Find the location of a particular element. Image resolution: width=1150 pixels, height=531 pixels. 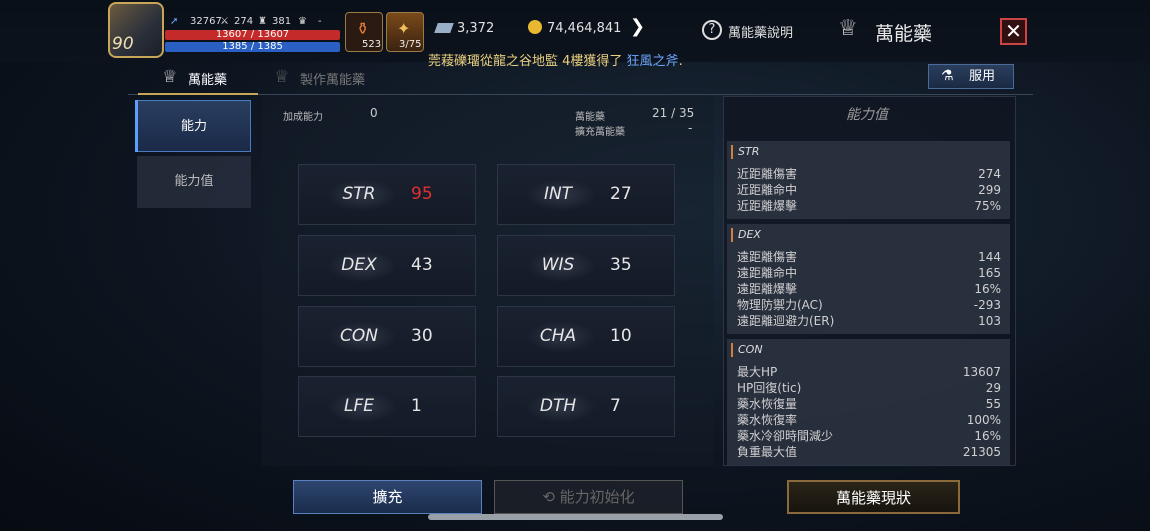

elixir-slot: ✦ 3/75 is located at coordinates (405, 32).